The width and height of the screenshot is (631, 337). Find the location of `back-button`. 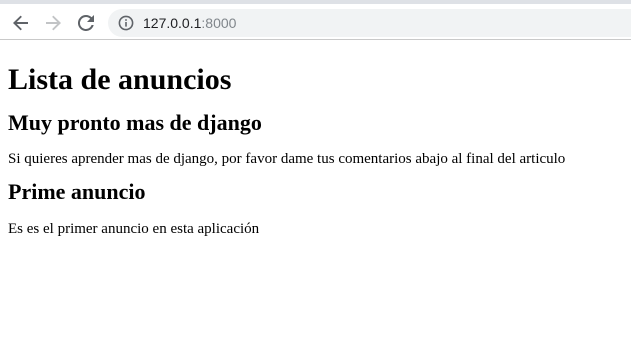

back-button is located at coordinates (21, 23).